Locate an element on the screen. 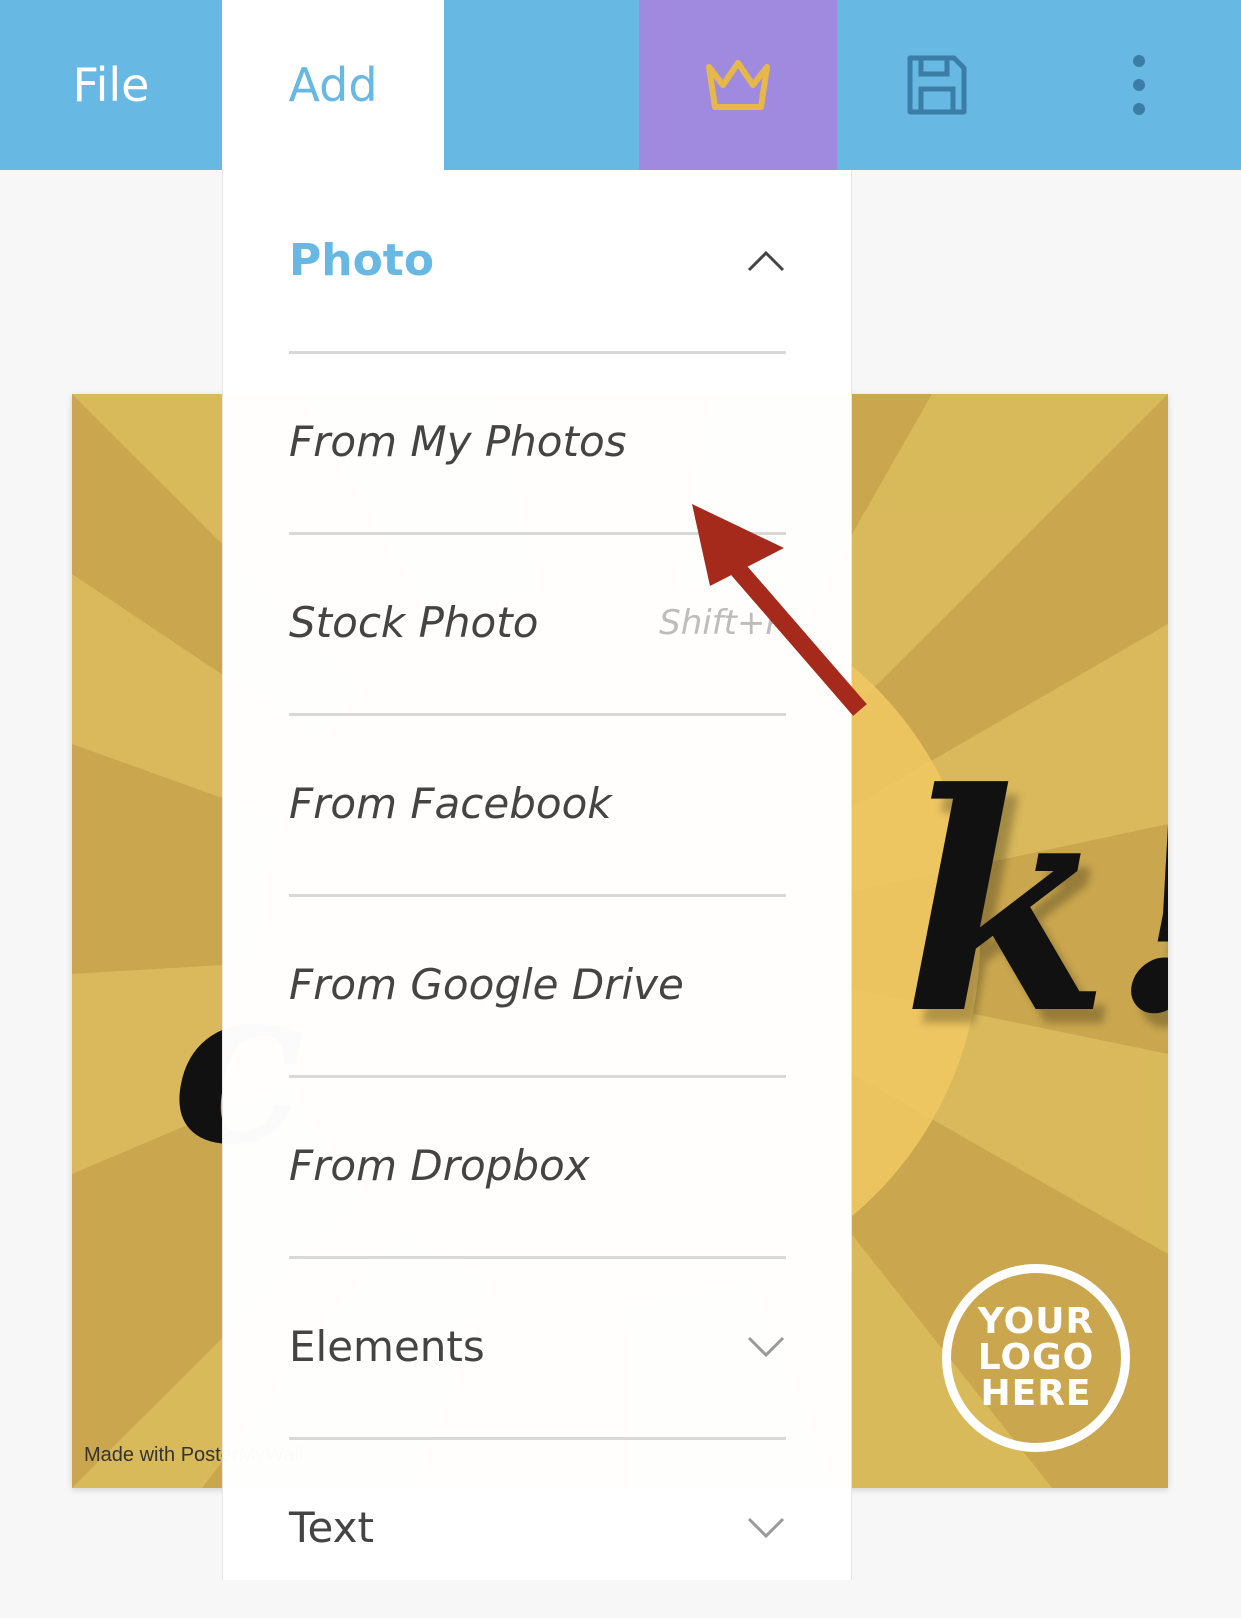 The width and height of the screenshot is (1241, 1618). menu-item-from-google-drive: From Google Drive is located at coordinates (537, 986).